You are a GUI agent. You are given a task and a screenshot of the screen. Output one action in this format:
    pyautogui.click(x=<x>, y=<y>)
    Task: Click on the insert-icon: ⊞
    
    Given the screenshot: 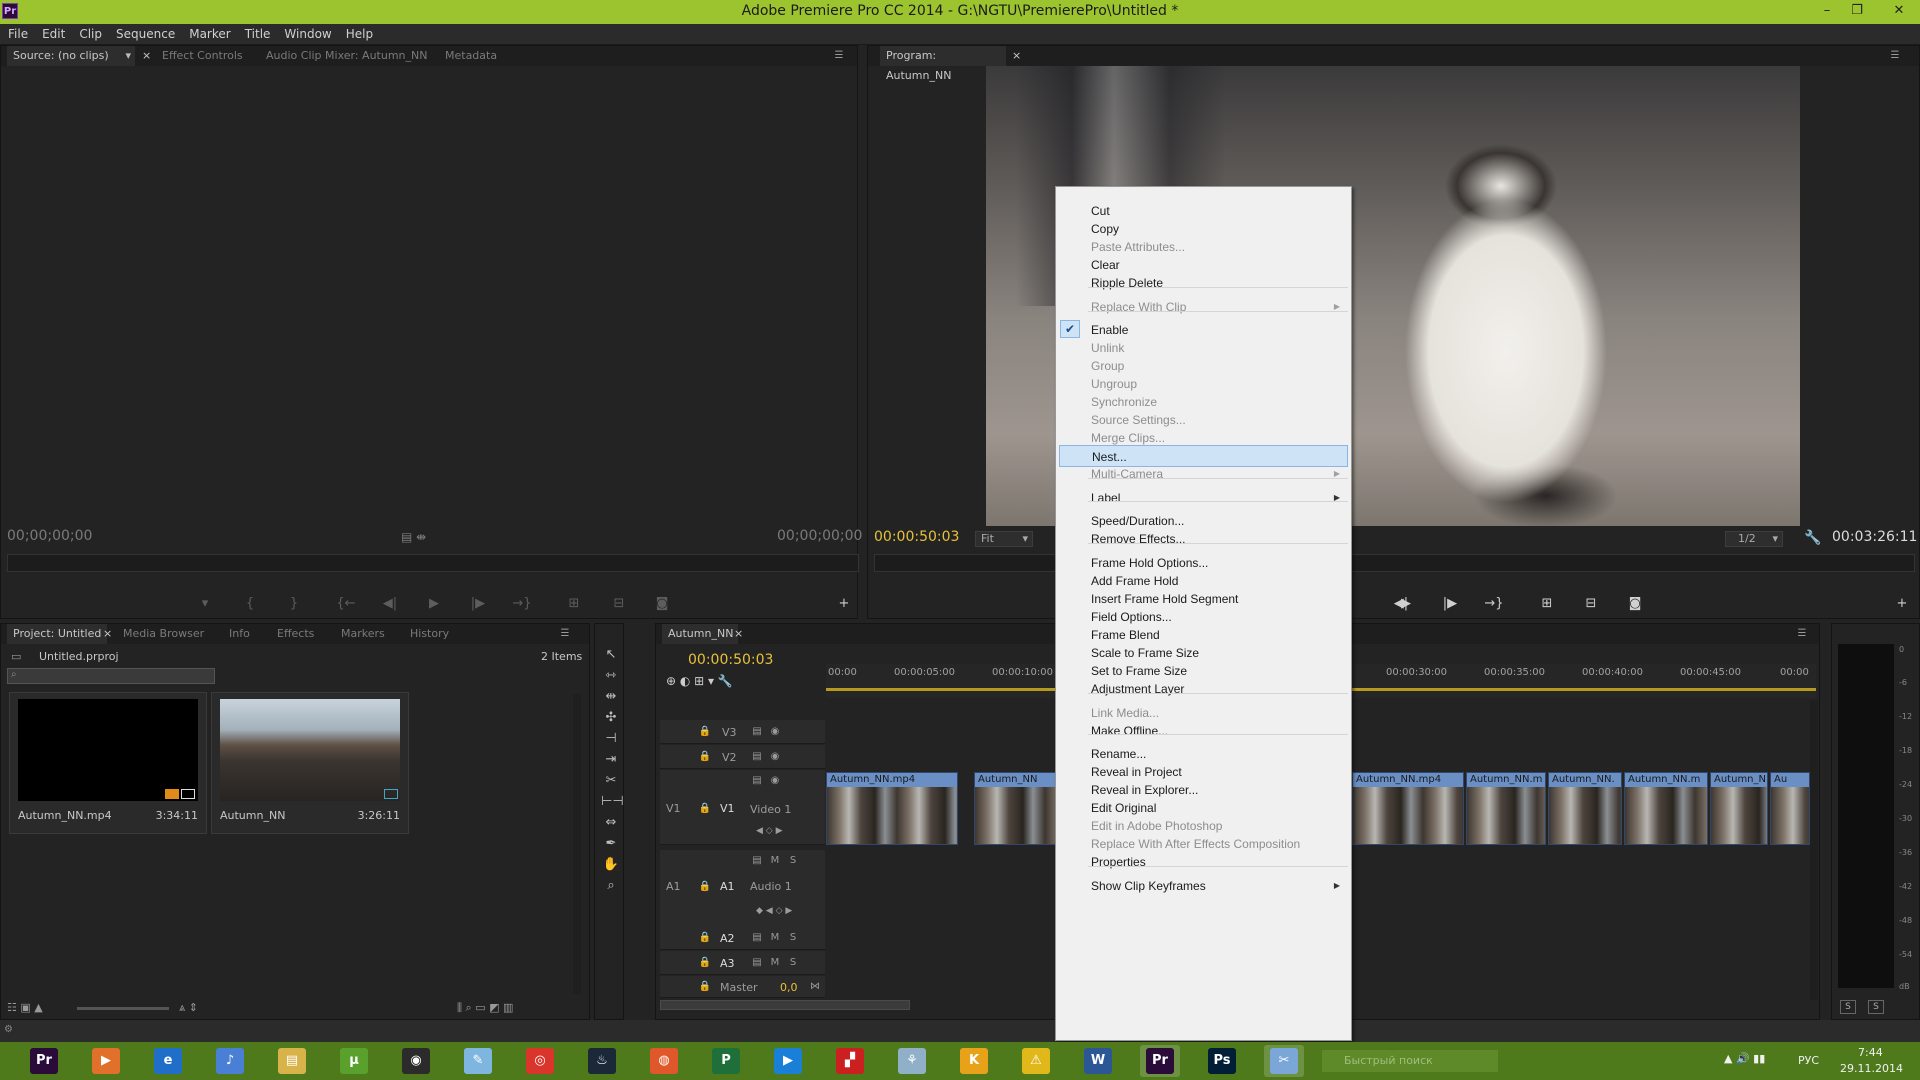 What is the action you would take?
    pyautogui.click(x=574, y=604)
    